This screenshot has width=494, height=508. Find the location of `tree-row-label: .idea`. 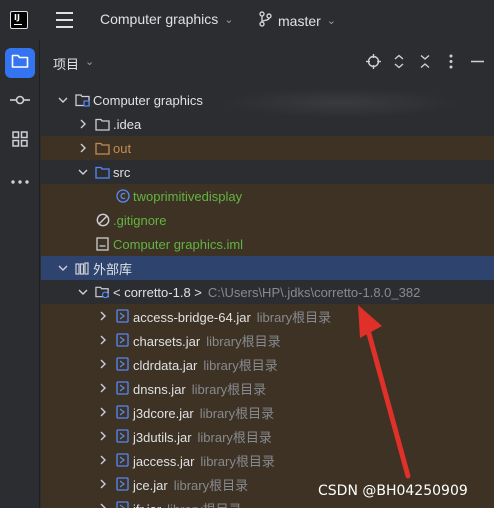

tree-row-label: .idea is located at coordinates (127, 124).